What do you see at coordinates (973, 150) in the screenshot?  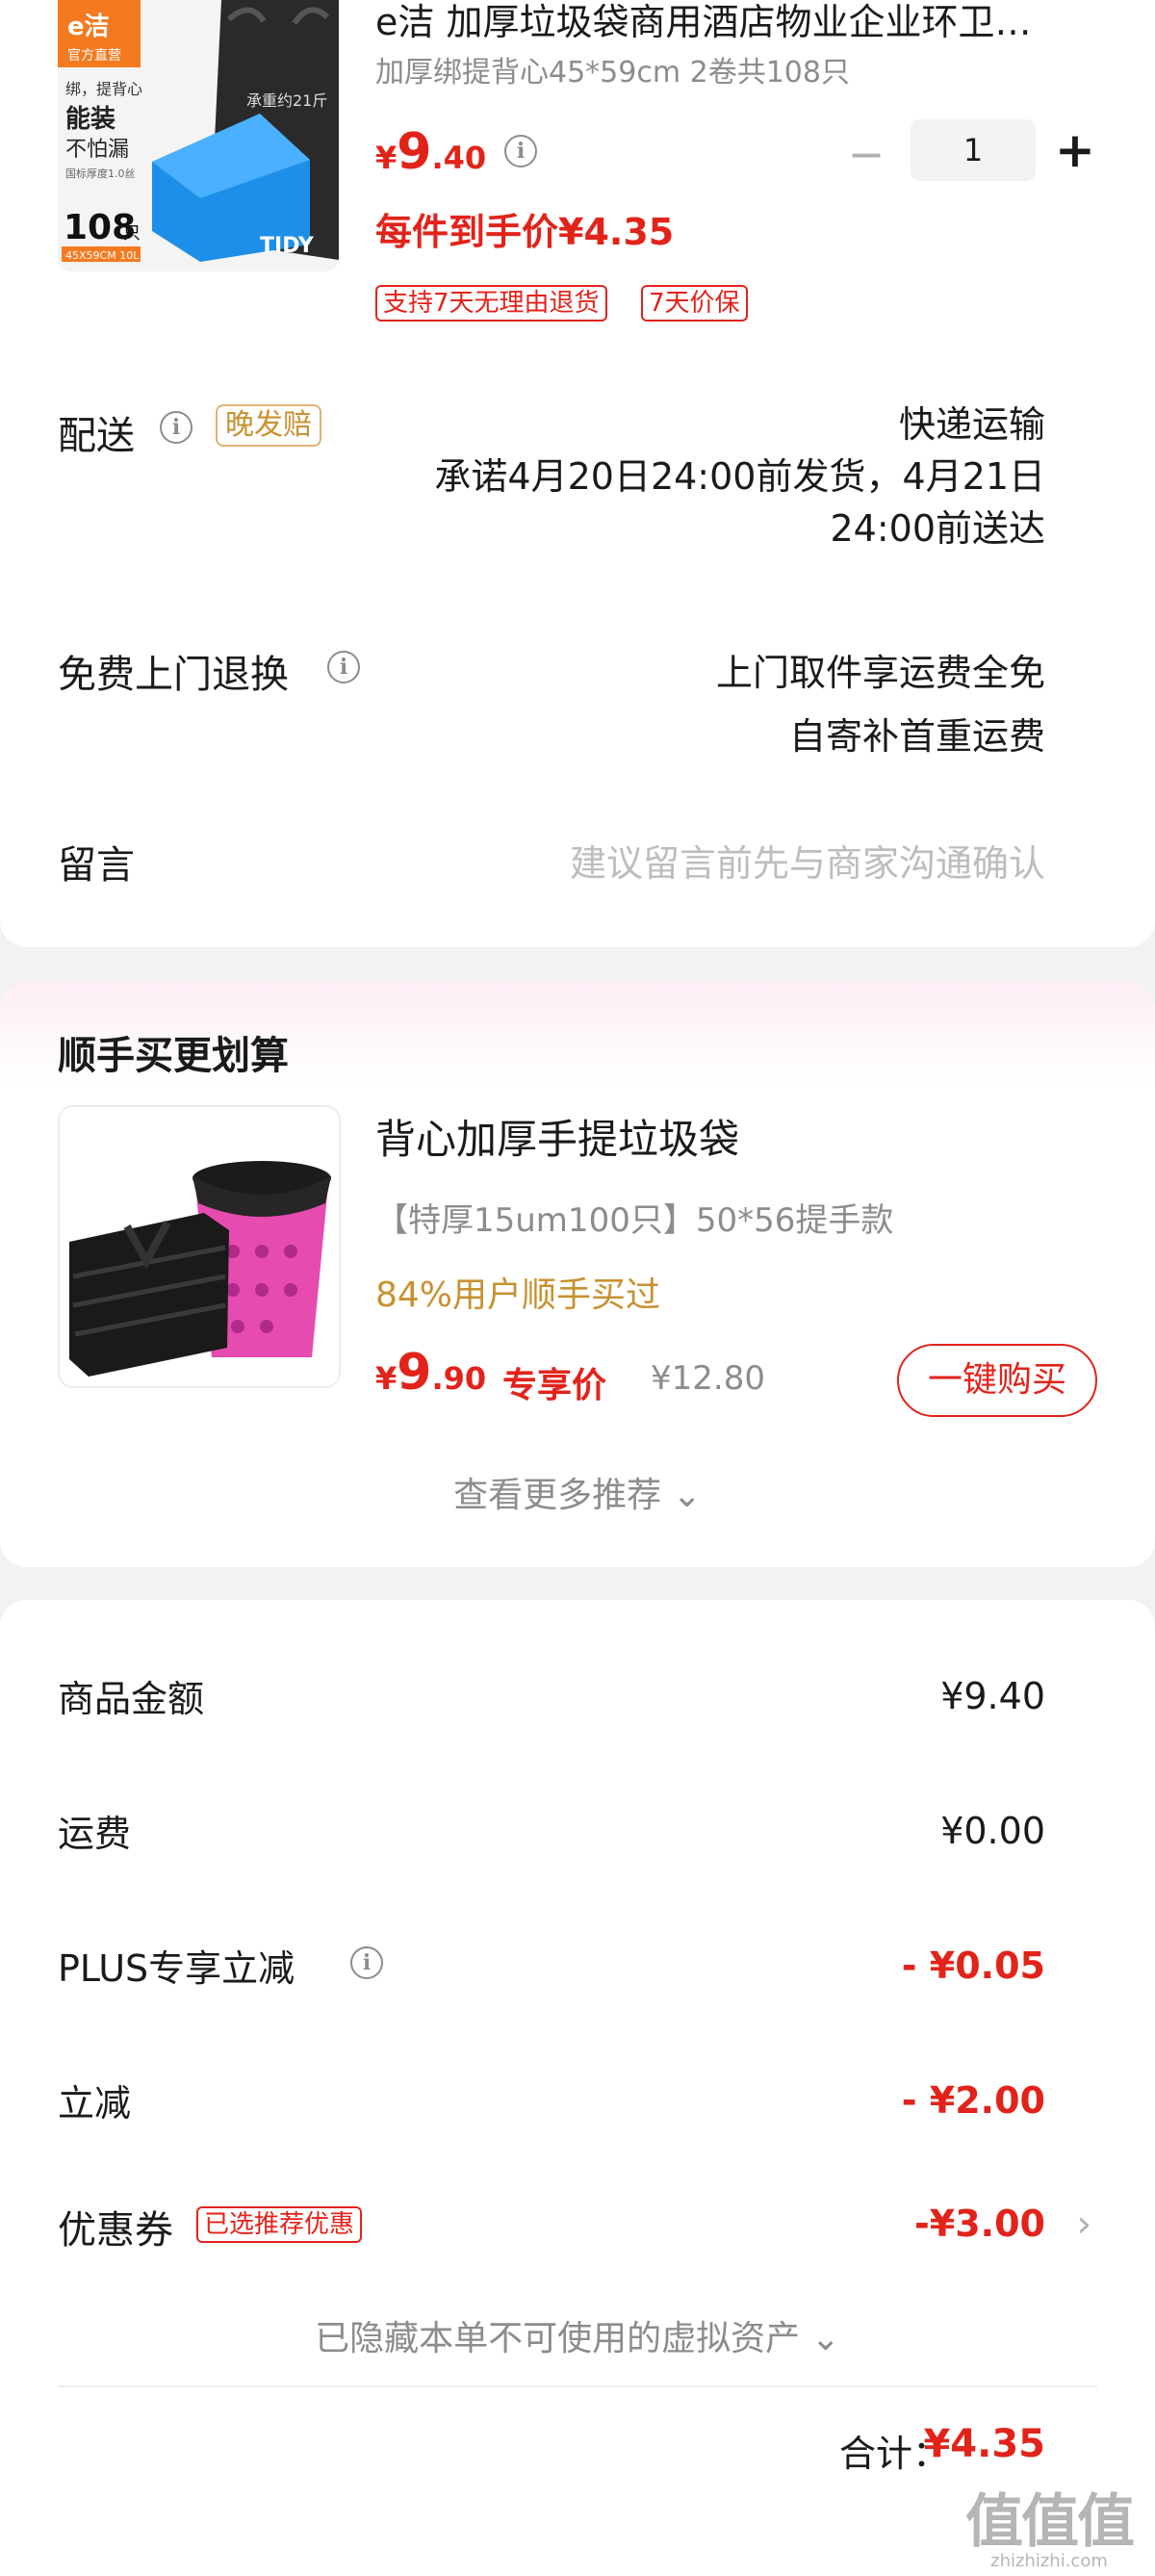 I see `quantity-input: 1` at bounding box center [973, 150].